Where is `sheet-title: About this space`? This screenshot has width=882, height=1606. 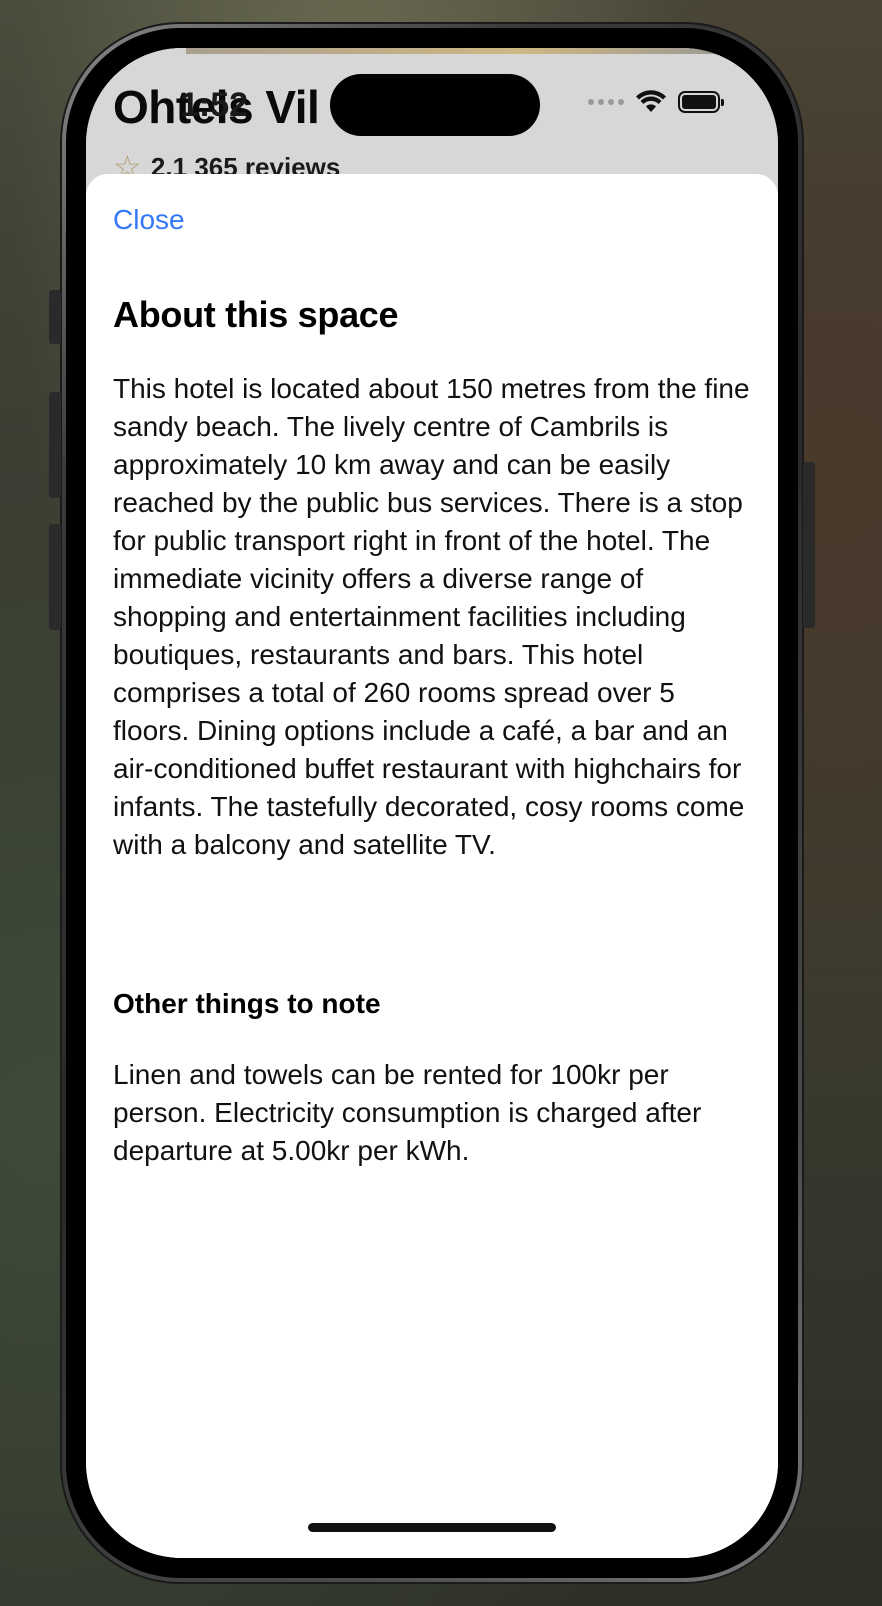 sheet-title: About this space is located at coordinates (256, 314).